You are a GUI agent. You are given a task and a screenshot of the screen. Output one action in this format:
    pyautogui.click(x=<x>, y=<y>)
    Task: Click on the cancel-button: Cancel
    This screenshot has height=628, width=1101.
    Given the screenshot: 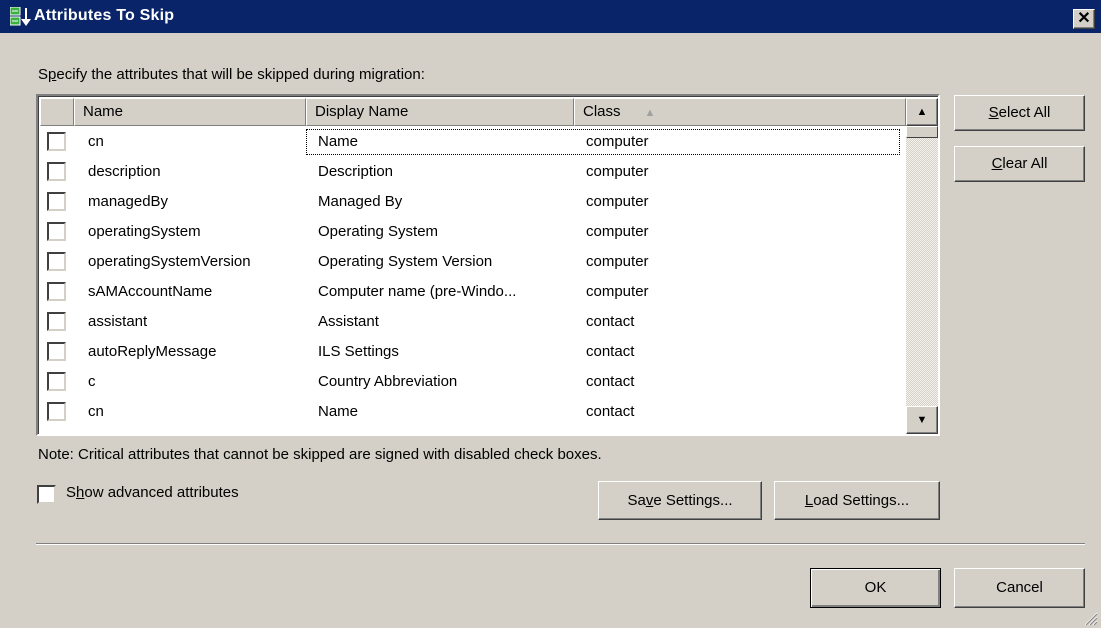 What is the action you would take?
    pyautogui.click(x=1019, y=588)
    